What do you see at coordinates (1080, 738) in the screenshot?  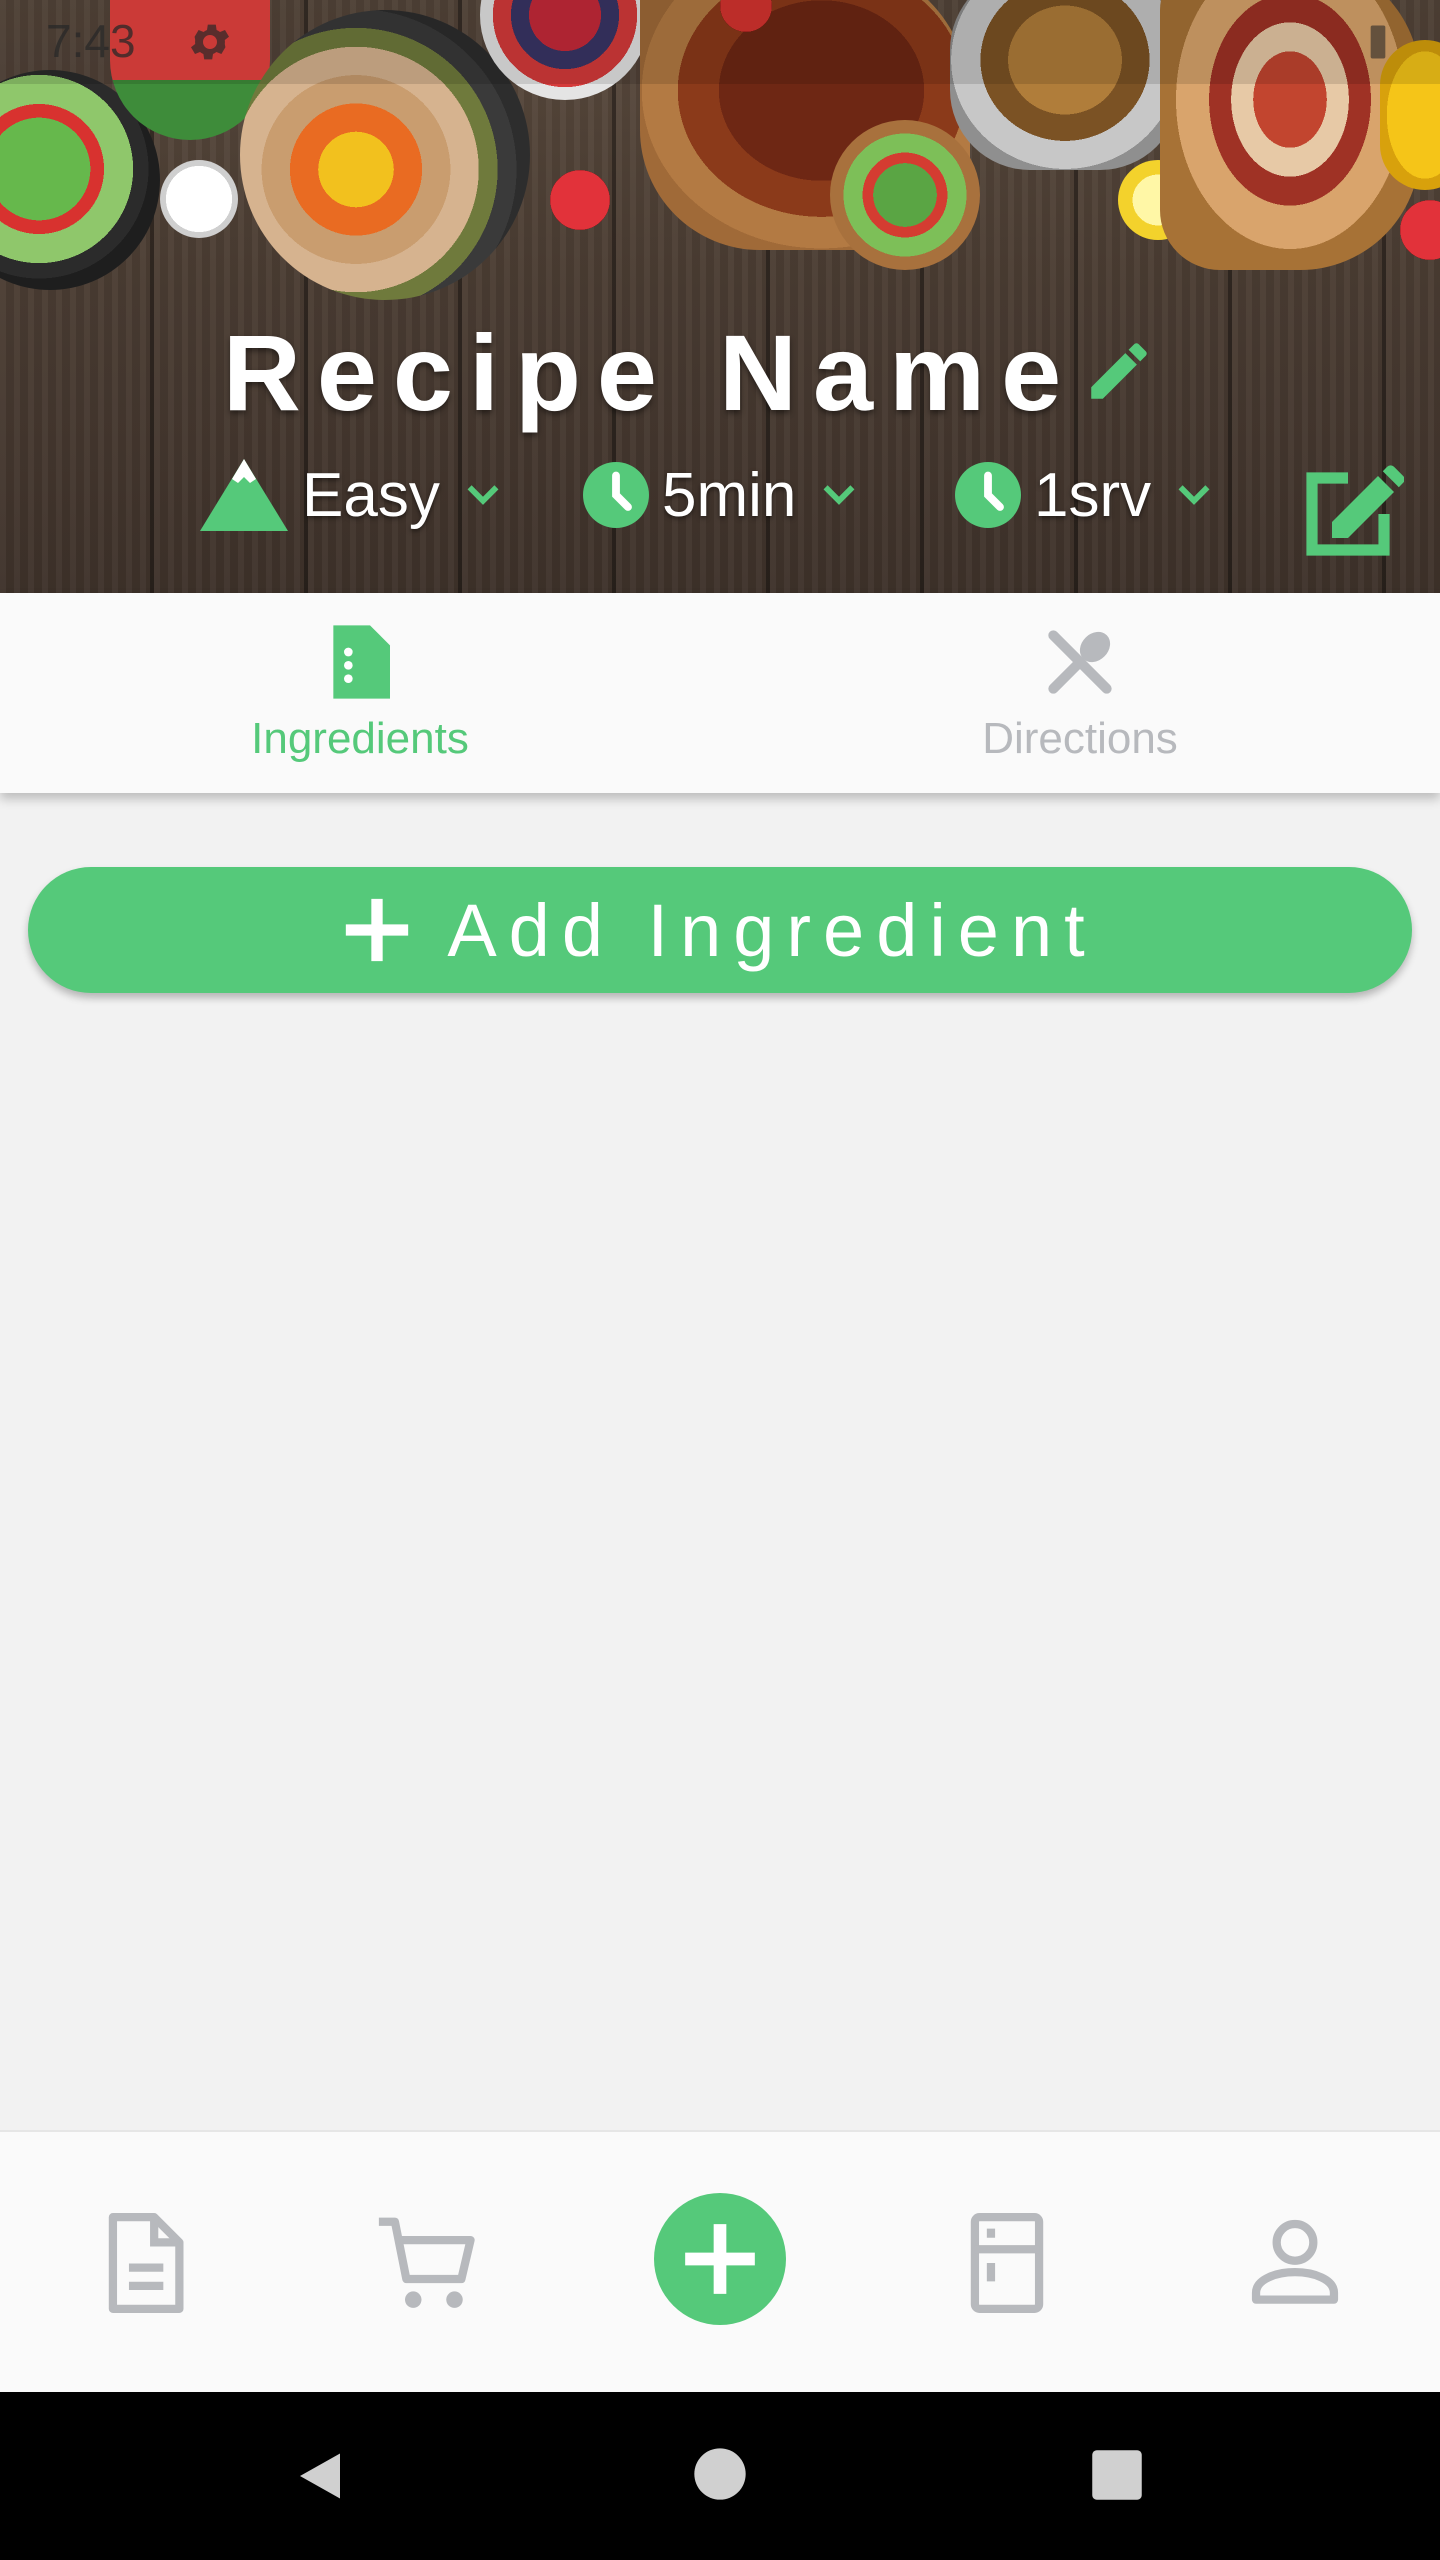 I see `tab-directions-label: Directions` at bounding box center [1080, 738].